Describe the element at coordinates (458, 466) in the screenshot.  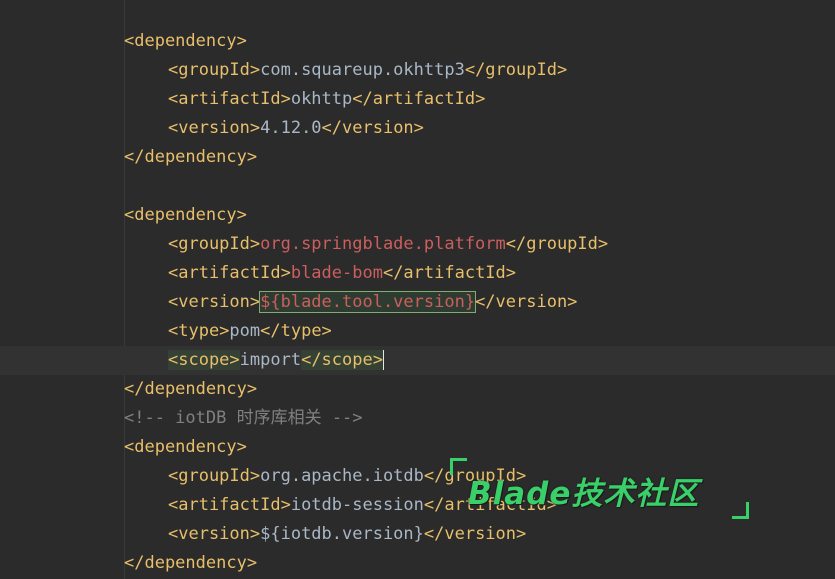
I see `watermark-bracket-left` at that location.